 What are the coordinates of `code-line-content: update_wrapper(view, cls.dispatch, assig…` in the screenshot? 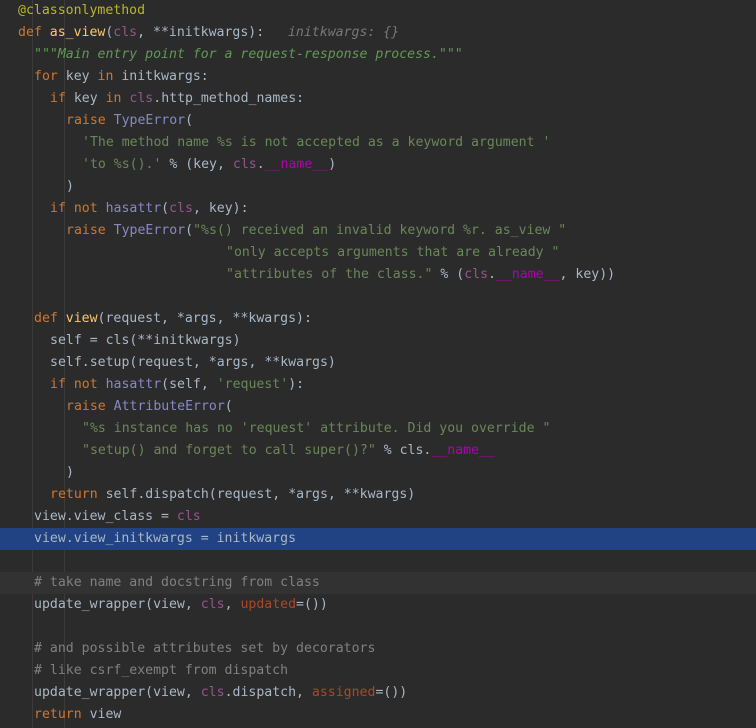 It's located at (220, 693).